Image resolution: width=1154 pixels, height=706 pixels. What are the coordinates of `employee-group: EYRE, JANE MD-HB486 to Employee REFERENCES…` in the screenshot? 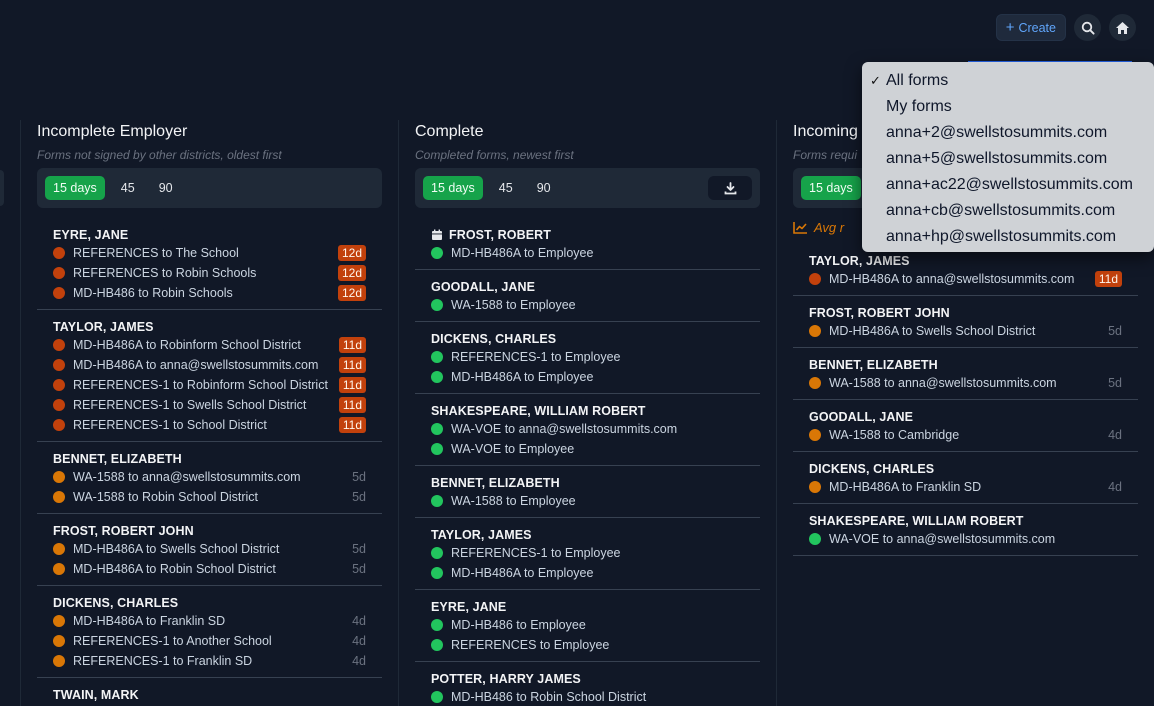 It's located at (587, 626).